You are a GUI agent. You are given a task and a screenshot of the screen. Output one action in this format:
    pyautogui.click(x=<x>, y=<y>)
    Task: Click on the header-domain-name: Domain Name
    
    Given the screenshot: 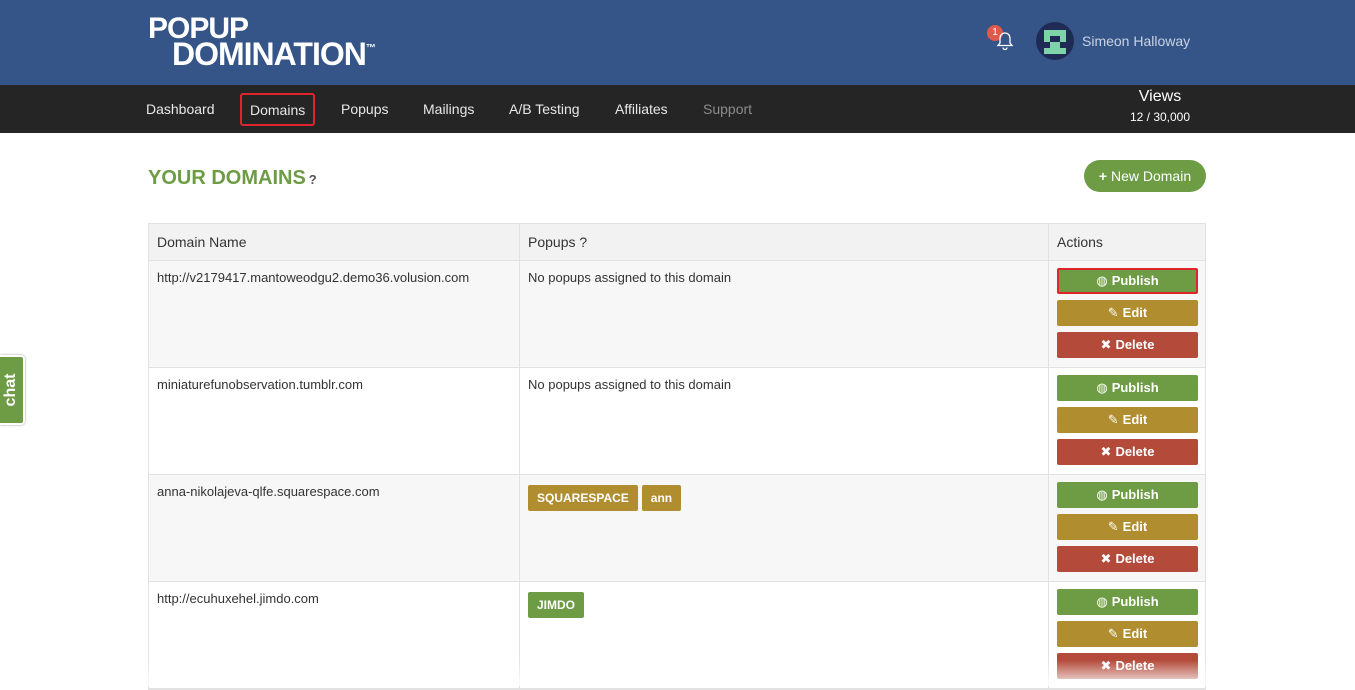 What is the action you would take?
    pyautogui.click(x=334, y=242)
    